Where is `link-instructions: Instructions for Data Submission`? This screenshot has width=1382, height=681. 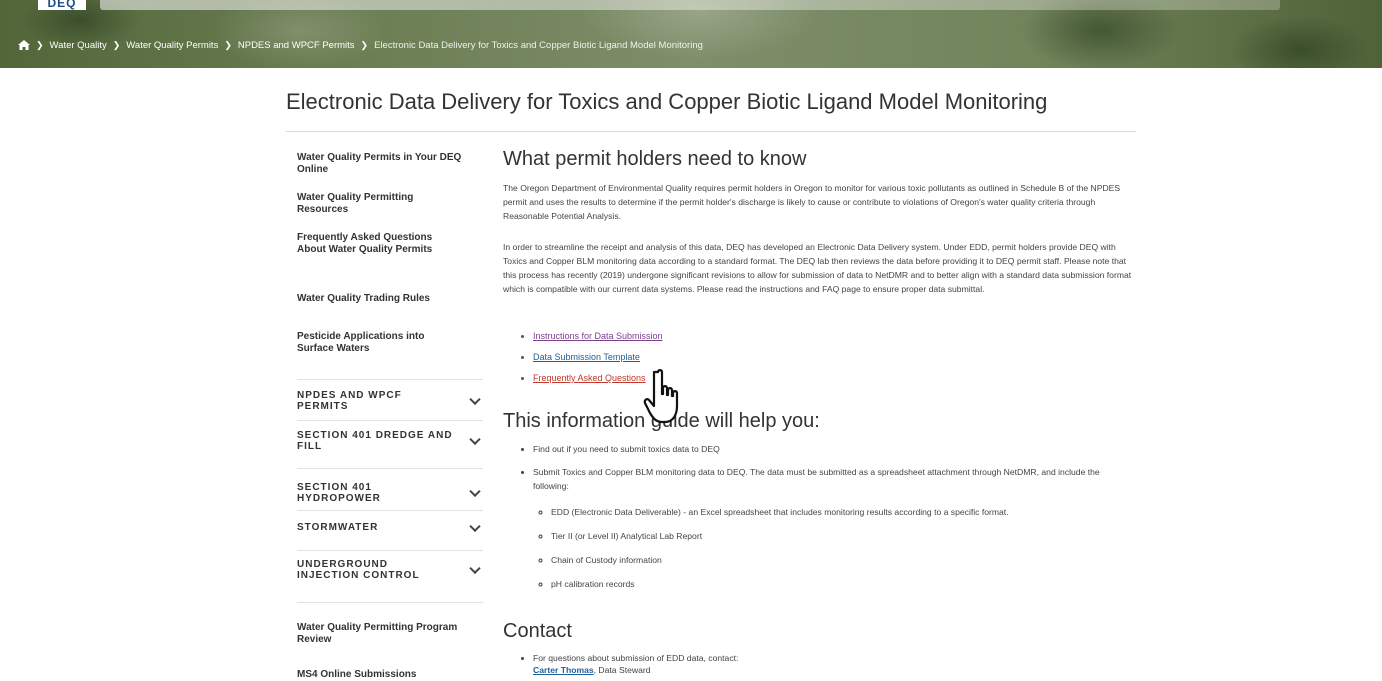
link-instructions: Instructions for Data Submission is located at coordinates (598, 336).